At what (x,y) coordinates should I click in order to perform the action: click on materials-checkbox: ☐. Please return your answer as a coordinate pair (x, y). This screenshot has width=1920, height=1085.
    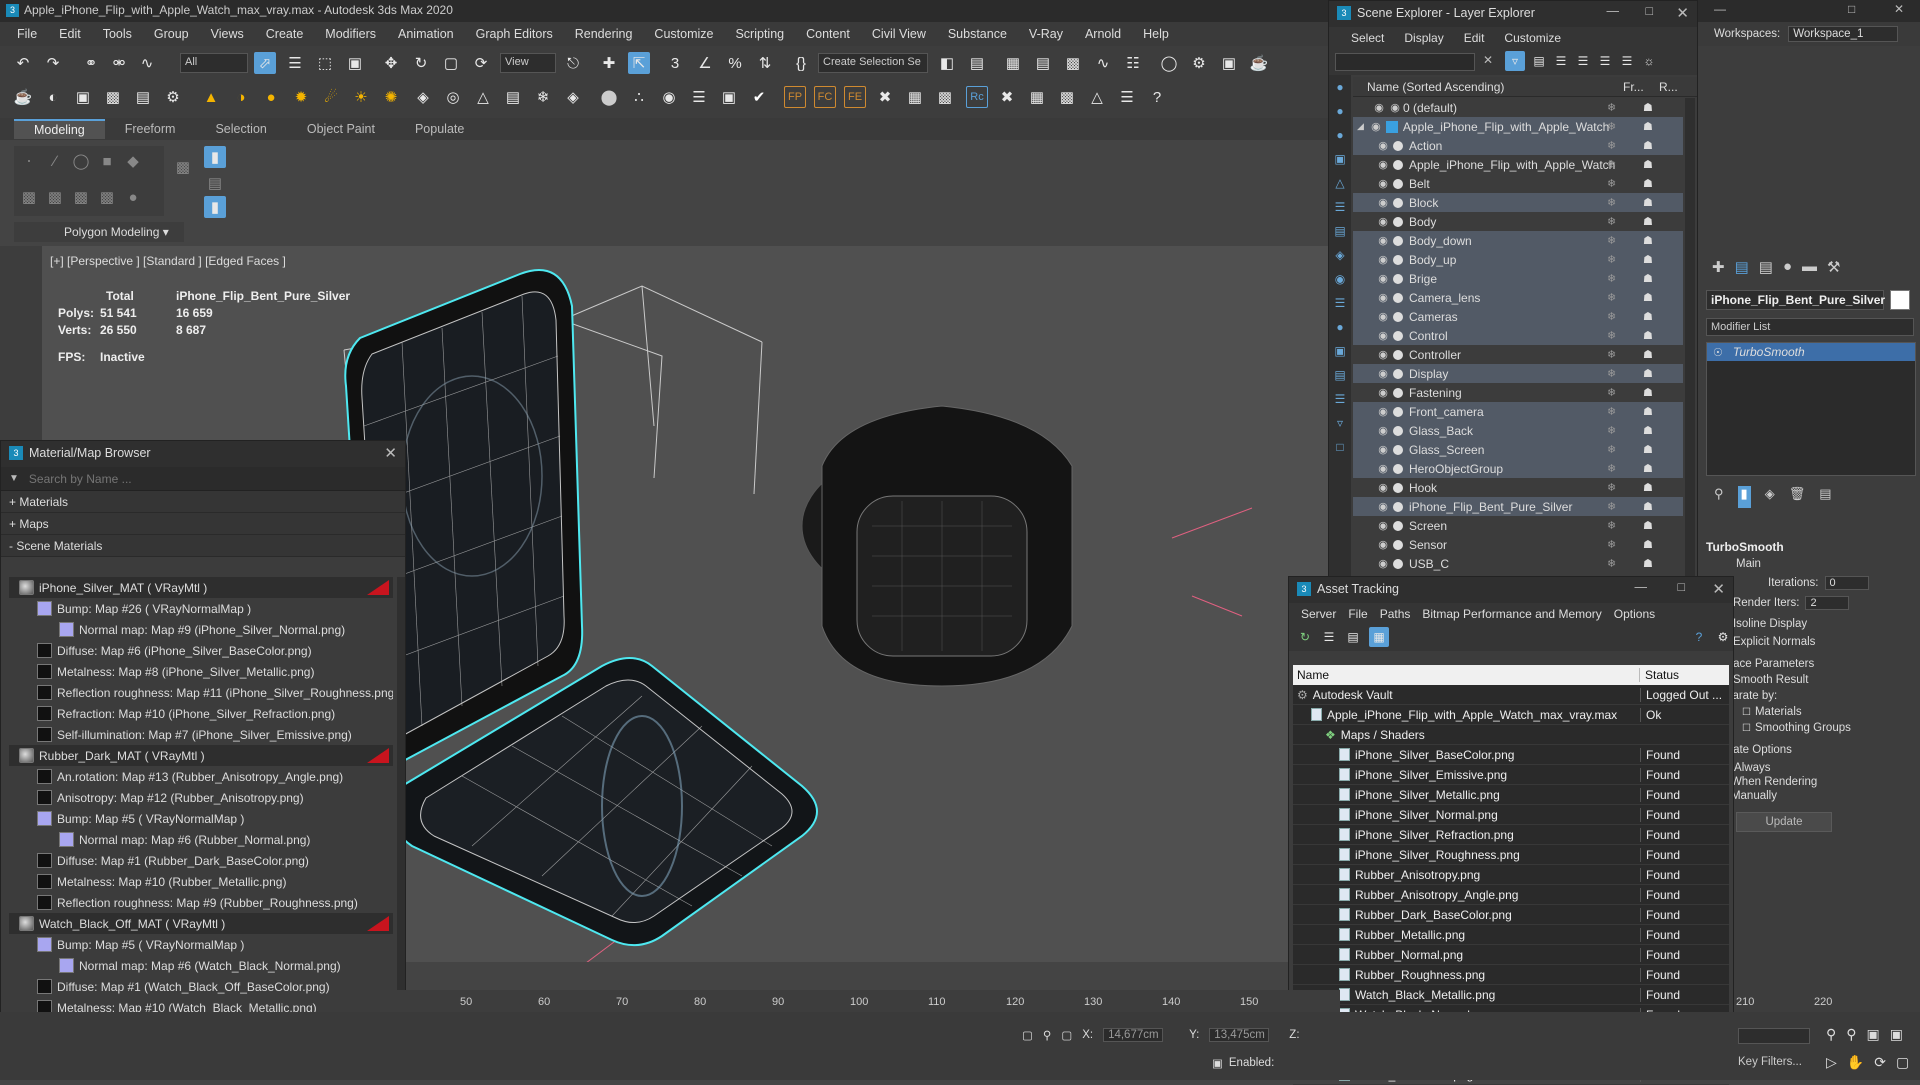
    Looking at the image, I should click on (1746, 712).